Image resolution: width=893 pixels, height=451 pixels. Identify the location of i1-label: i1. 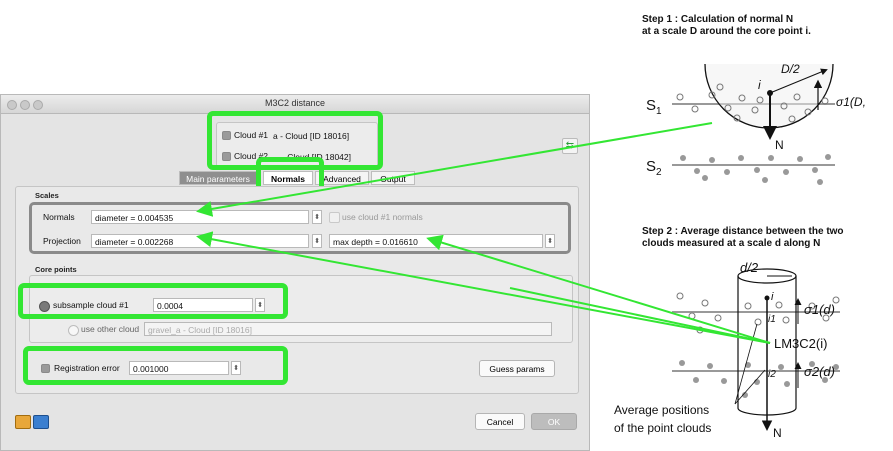
(772, 319).